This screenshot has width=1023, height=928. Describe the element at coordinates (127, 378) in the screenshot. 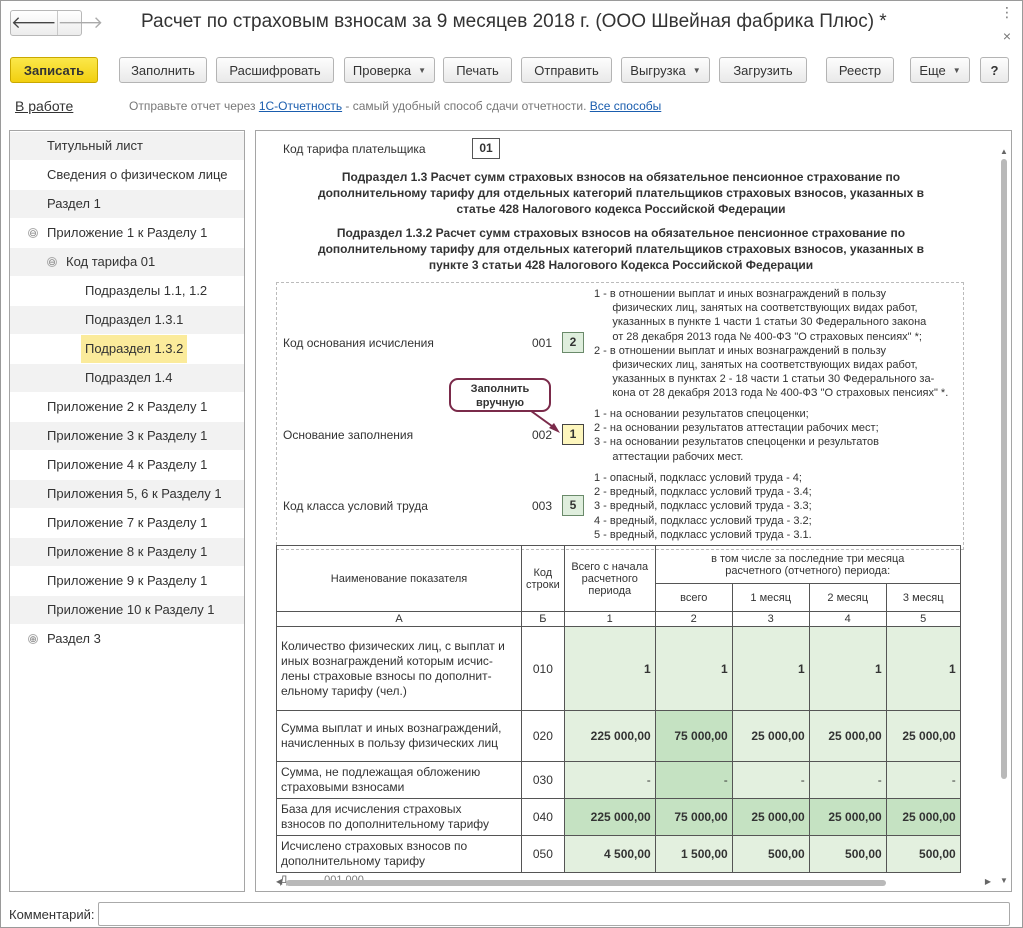

I see `tree-item-subsection-1-4: Подраздел 1.4` at that location.